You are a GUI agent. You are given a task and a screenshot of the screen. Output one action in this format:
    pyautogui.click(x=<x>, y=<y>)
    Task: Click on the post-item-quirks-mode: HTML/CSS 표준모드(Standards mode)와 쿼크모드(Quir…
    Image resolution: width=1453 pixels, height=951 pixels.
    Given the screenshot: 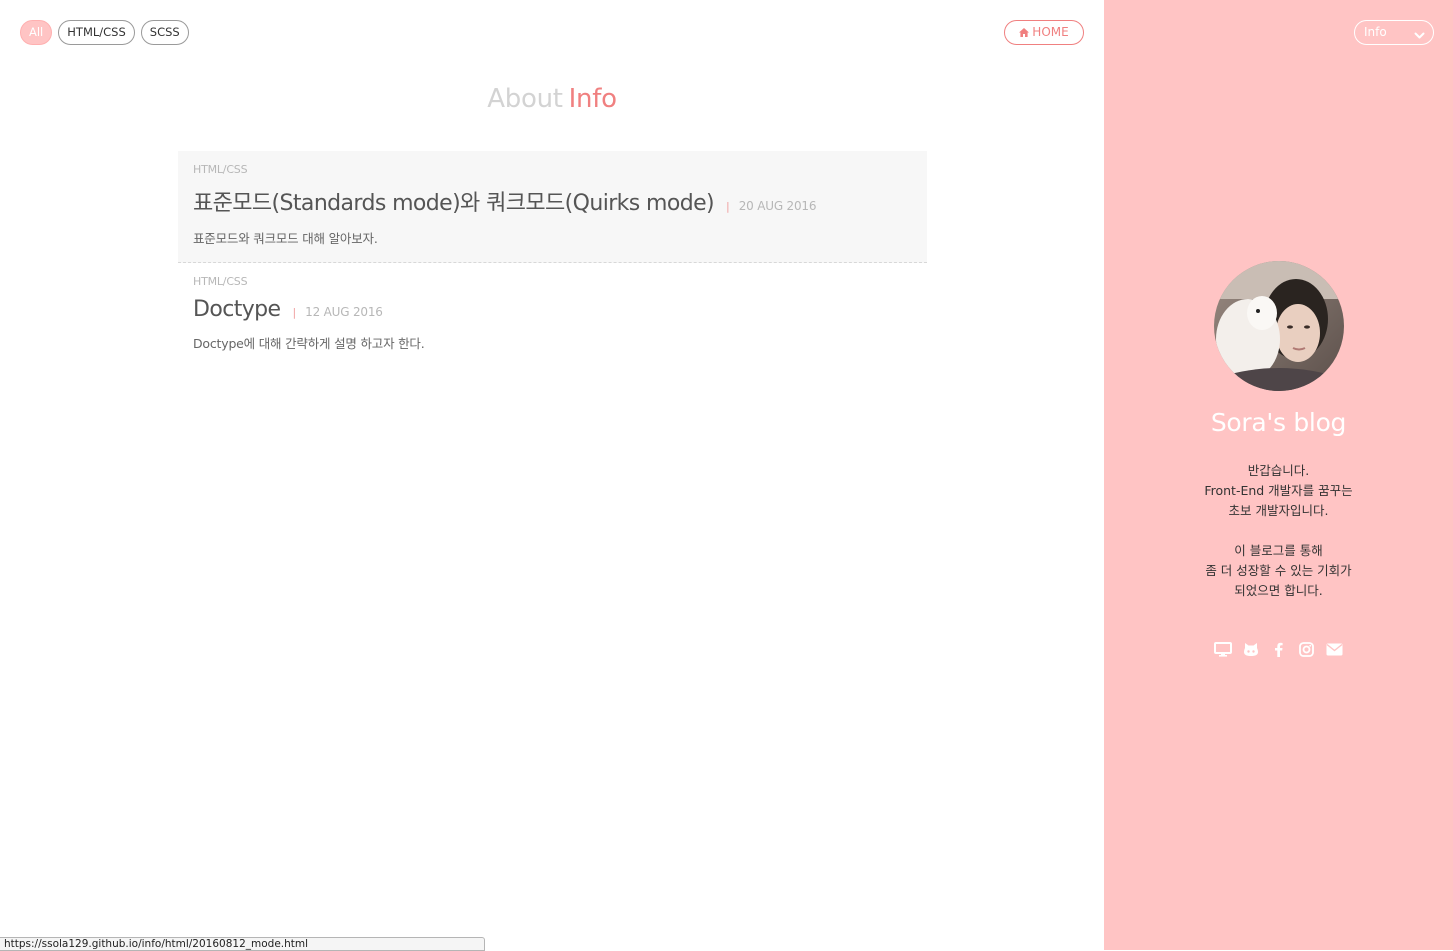 What is the action you would take?
    pyautogui.click(x=552, y=207)
    